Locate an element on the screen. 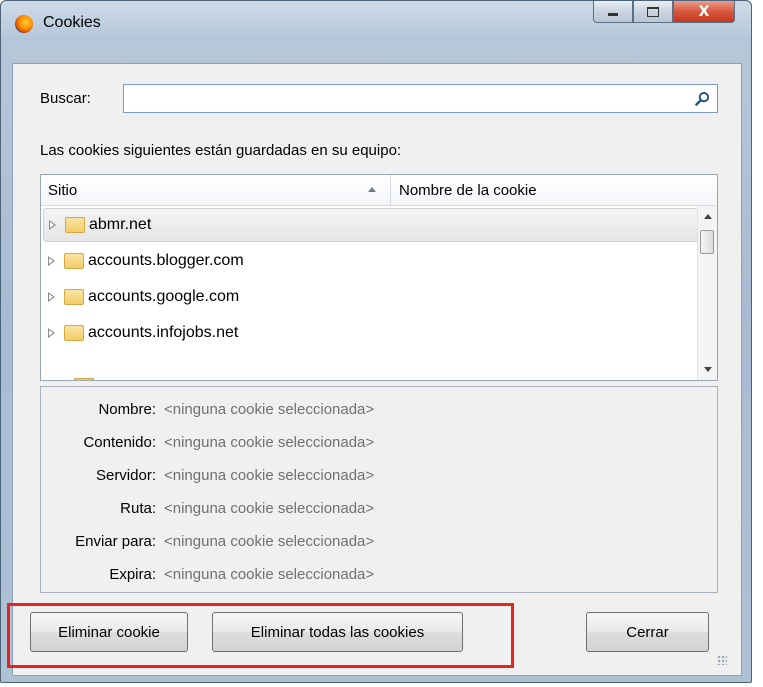 The image size is (763, 687). detail-row-server: Servidor: <ninguna cookie seleccionada> is located at coordinates (380, 478).